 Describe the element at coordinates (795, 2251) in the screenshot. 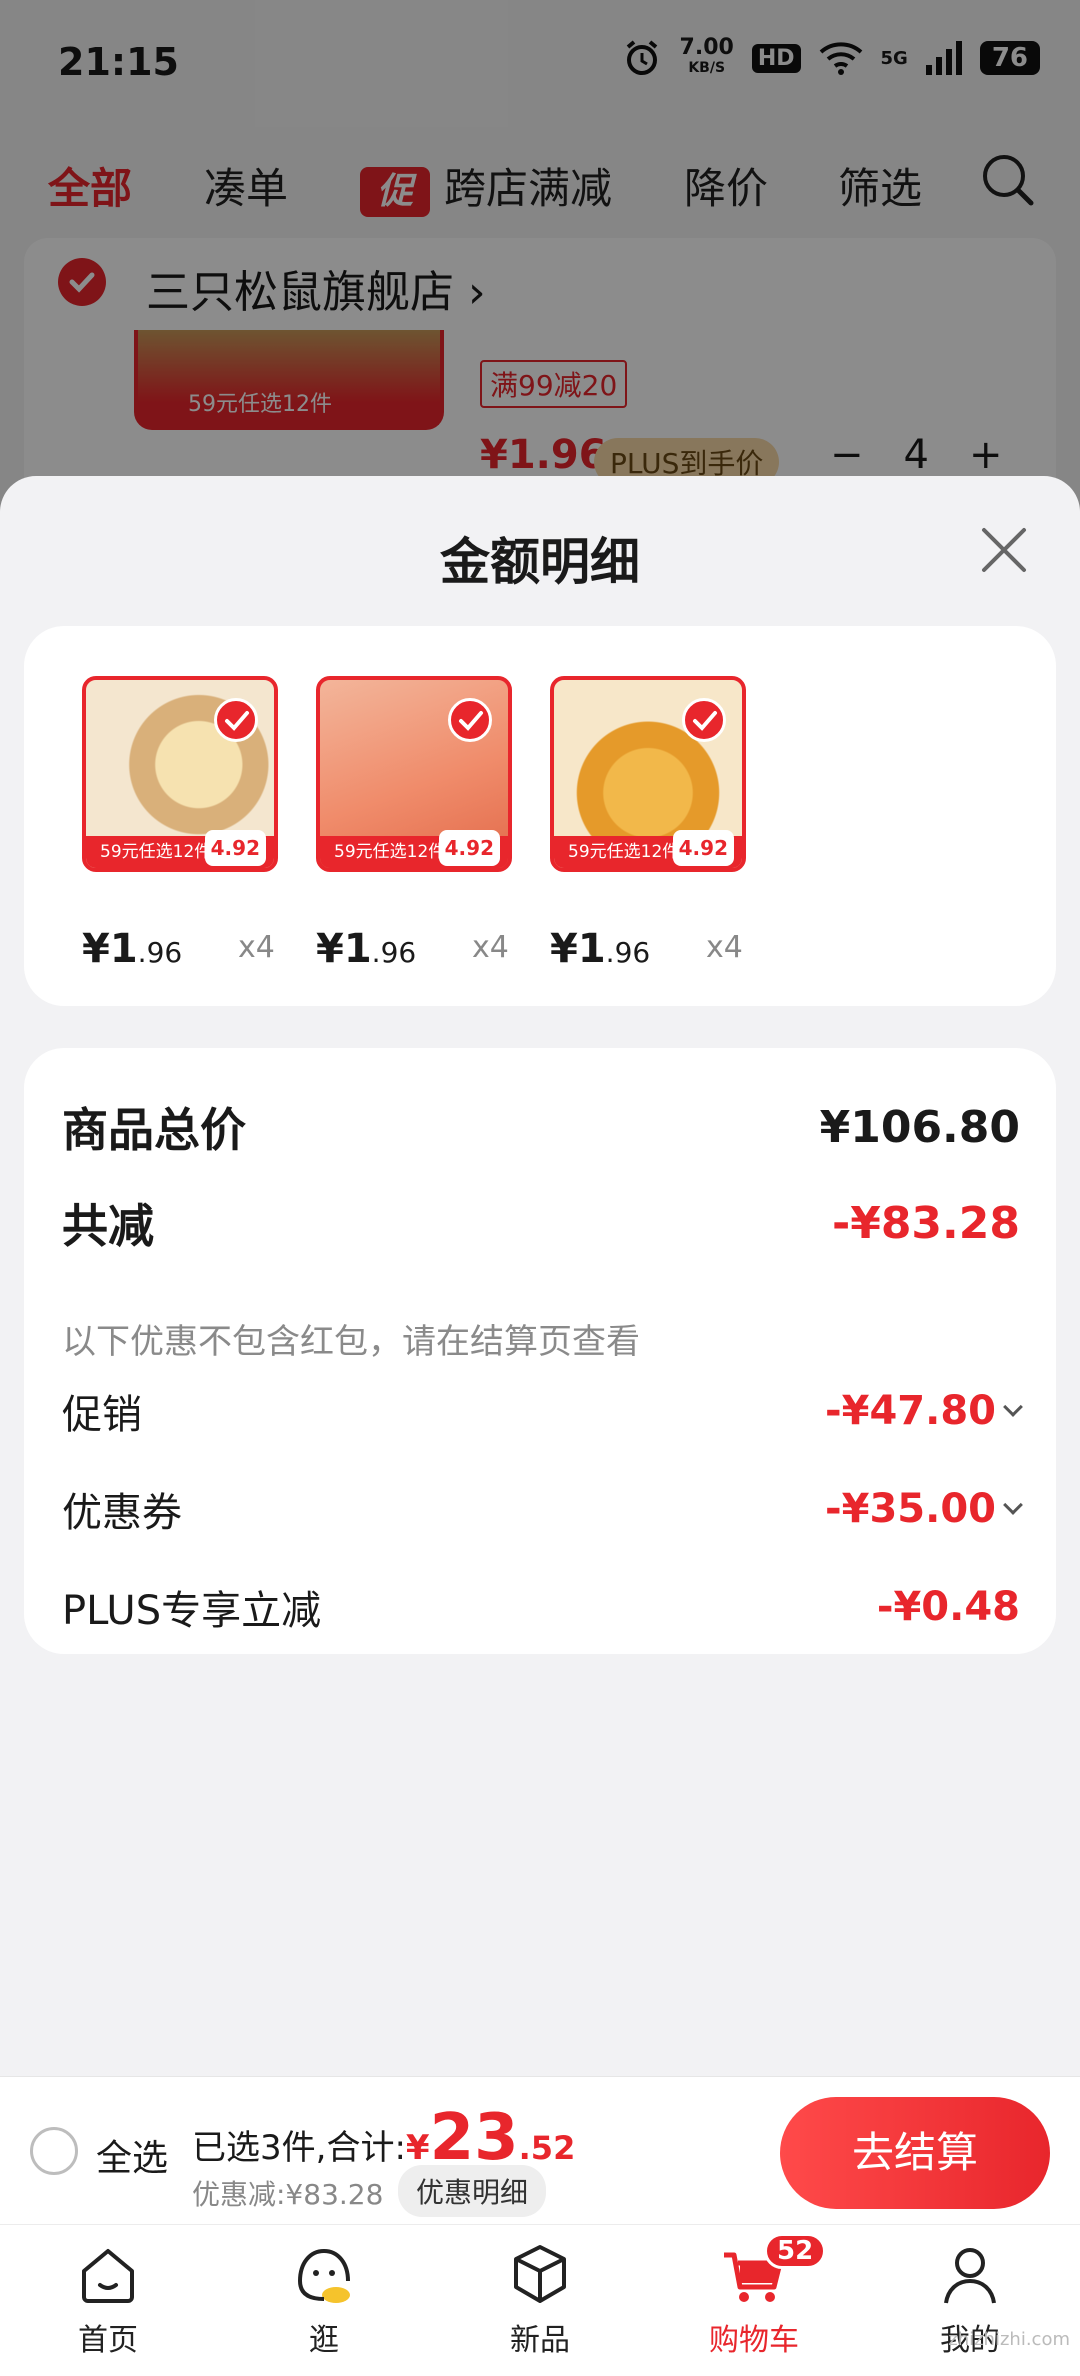

I see `cart-badge: 52` at that location.